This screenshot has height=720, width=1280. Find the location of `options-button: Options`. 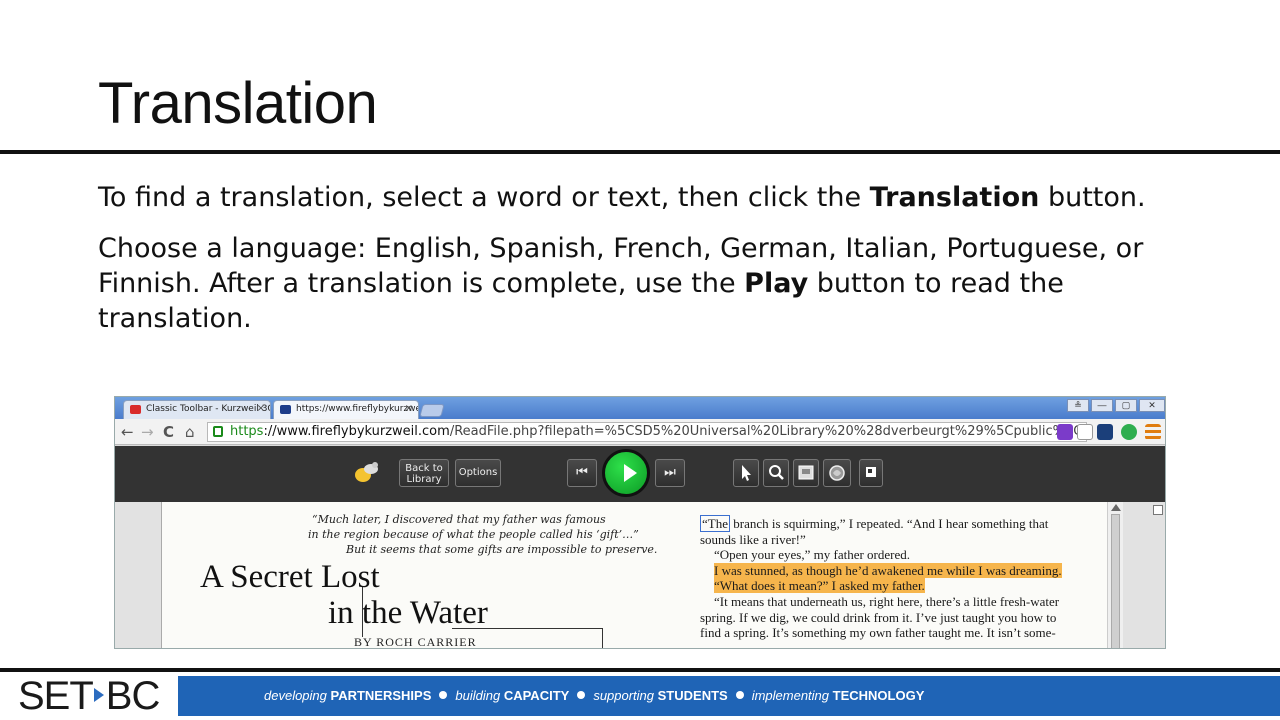

options-button: Options is located at coordinates (478, 473).